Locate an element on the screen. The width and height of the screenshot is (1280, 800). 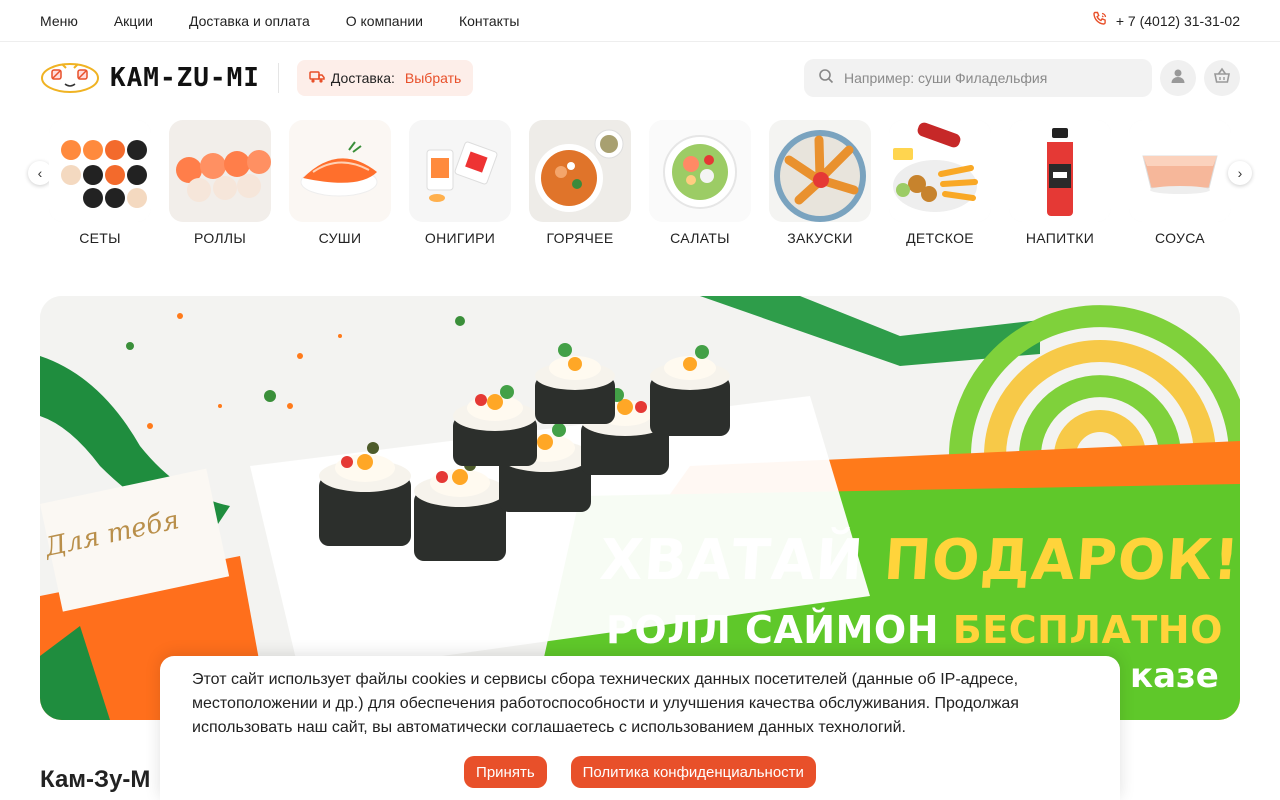
delivery-choose-link: Выбрать is located at coordinates (433, 78).